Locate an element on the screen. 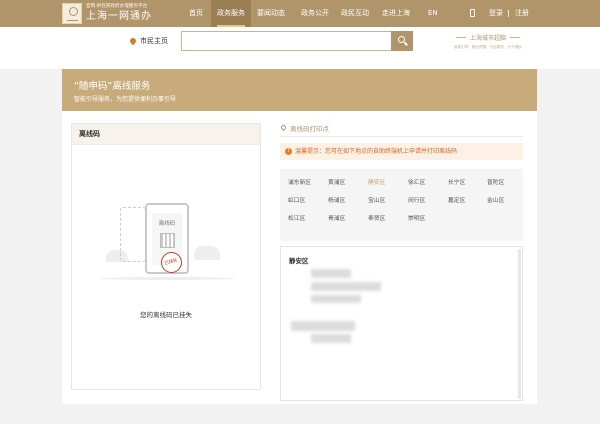  location-link: 市民主页 is located at coordinates (154, 41).